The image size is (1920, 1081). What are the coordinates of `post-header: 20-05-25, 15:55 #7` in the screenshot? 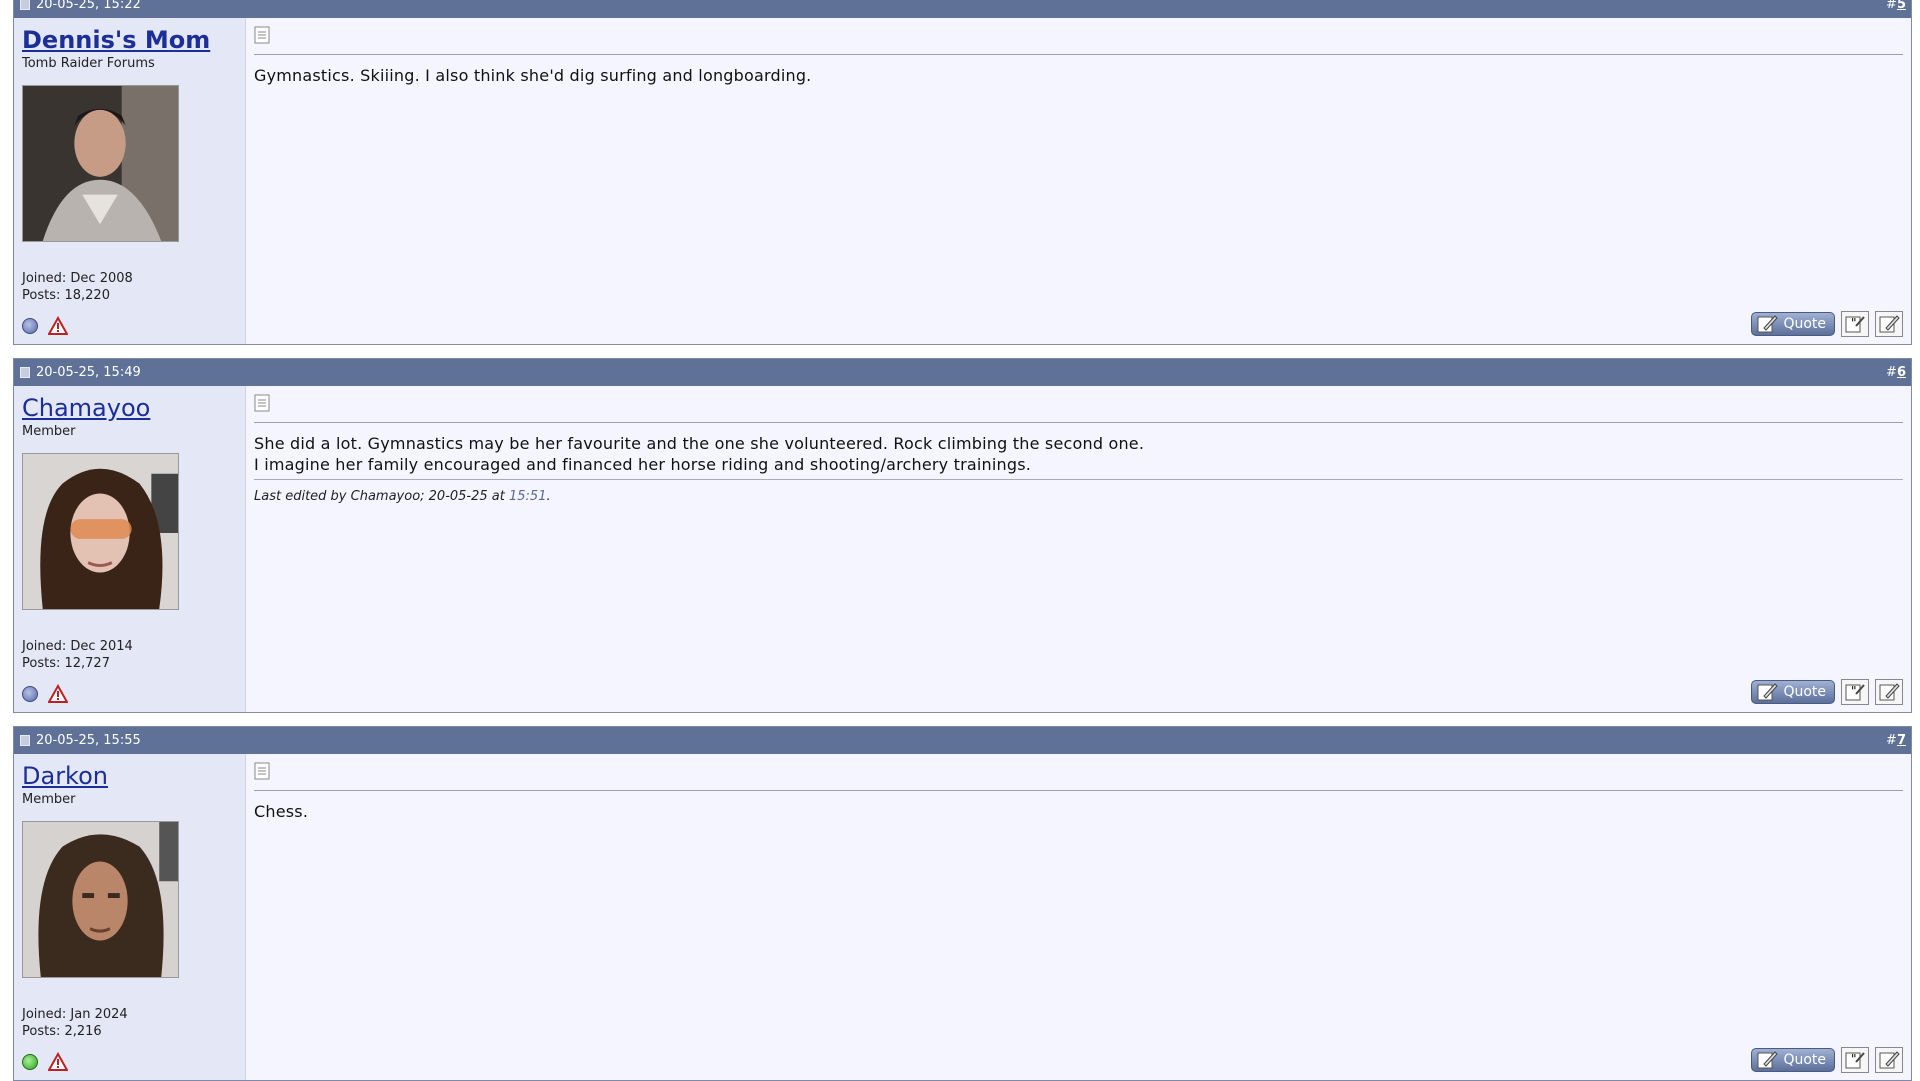 It's located at (962, 740).